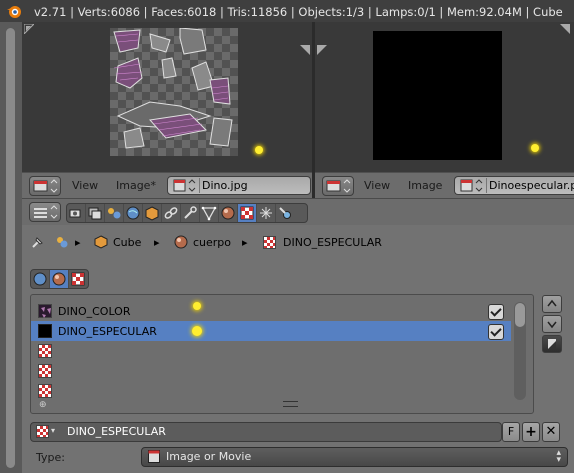  Describe the element at coordinates (101, 242) in the screenshot. I see `object-cube-icon` at that location.